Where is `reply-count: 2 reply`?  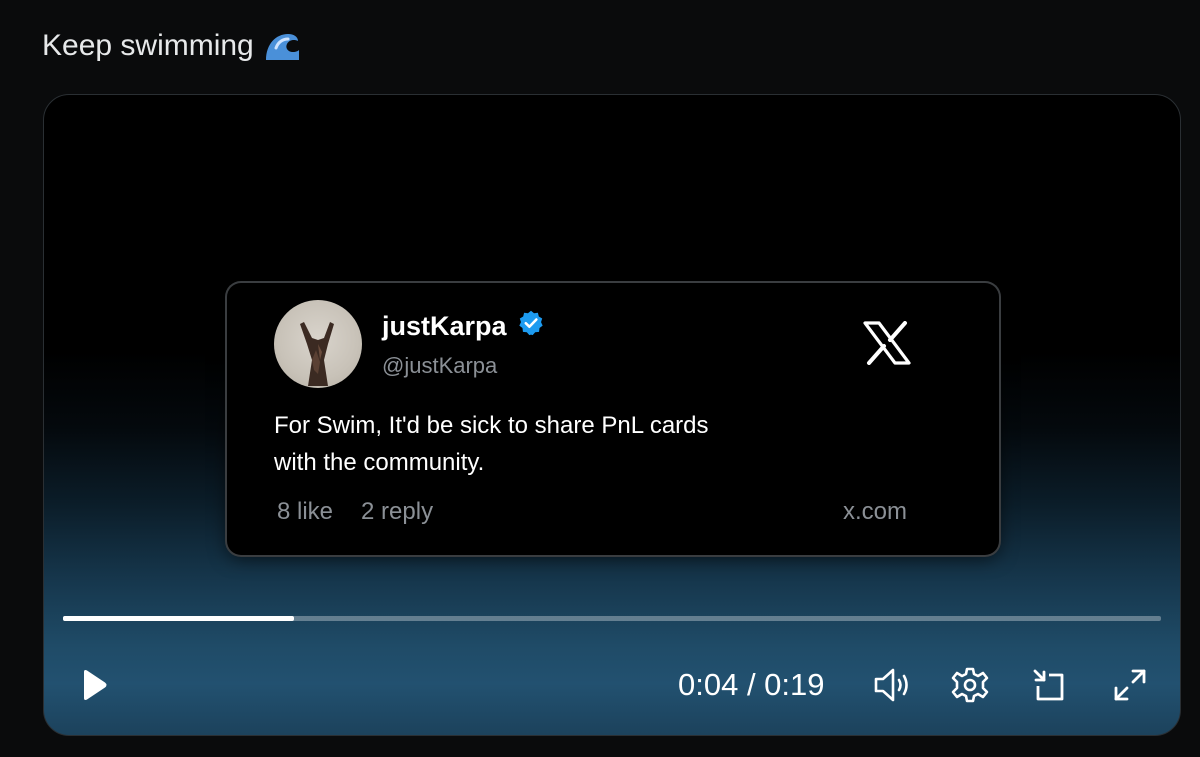 reply-count: 2 reply is located at coordinates (397, 511).